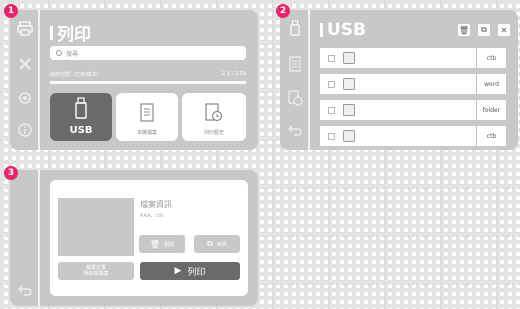  What do you see at coordinates (217, 244) in the screenshot?
I see `copy-button: ⧉ 拷貝` at bounding box center [217, 244].